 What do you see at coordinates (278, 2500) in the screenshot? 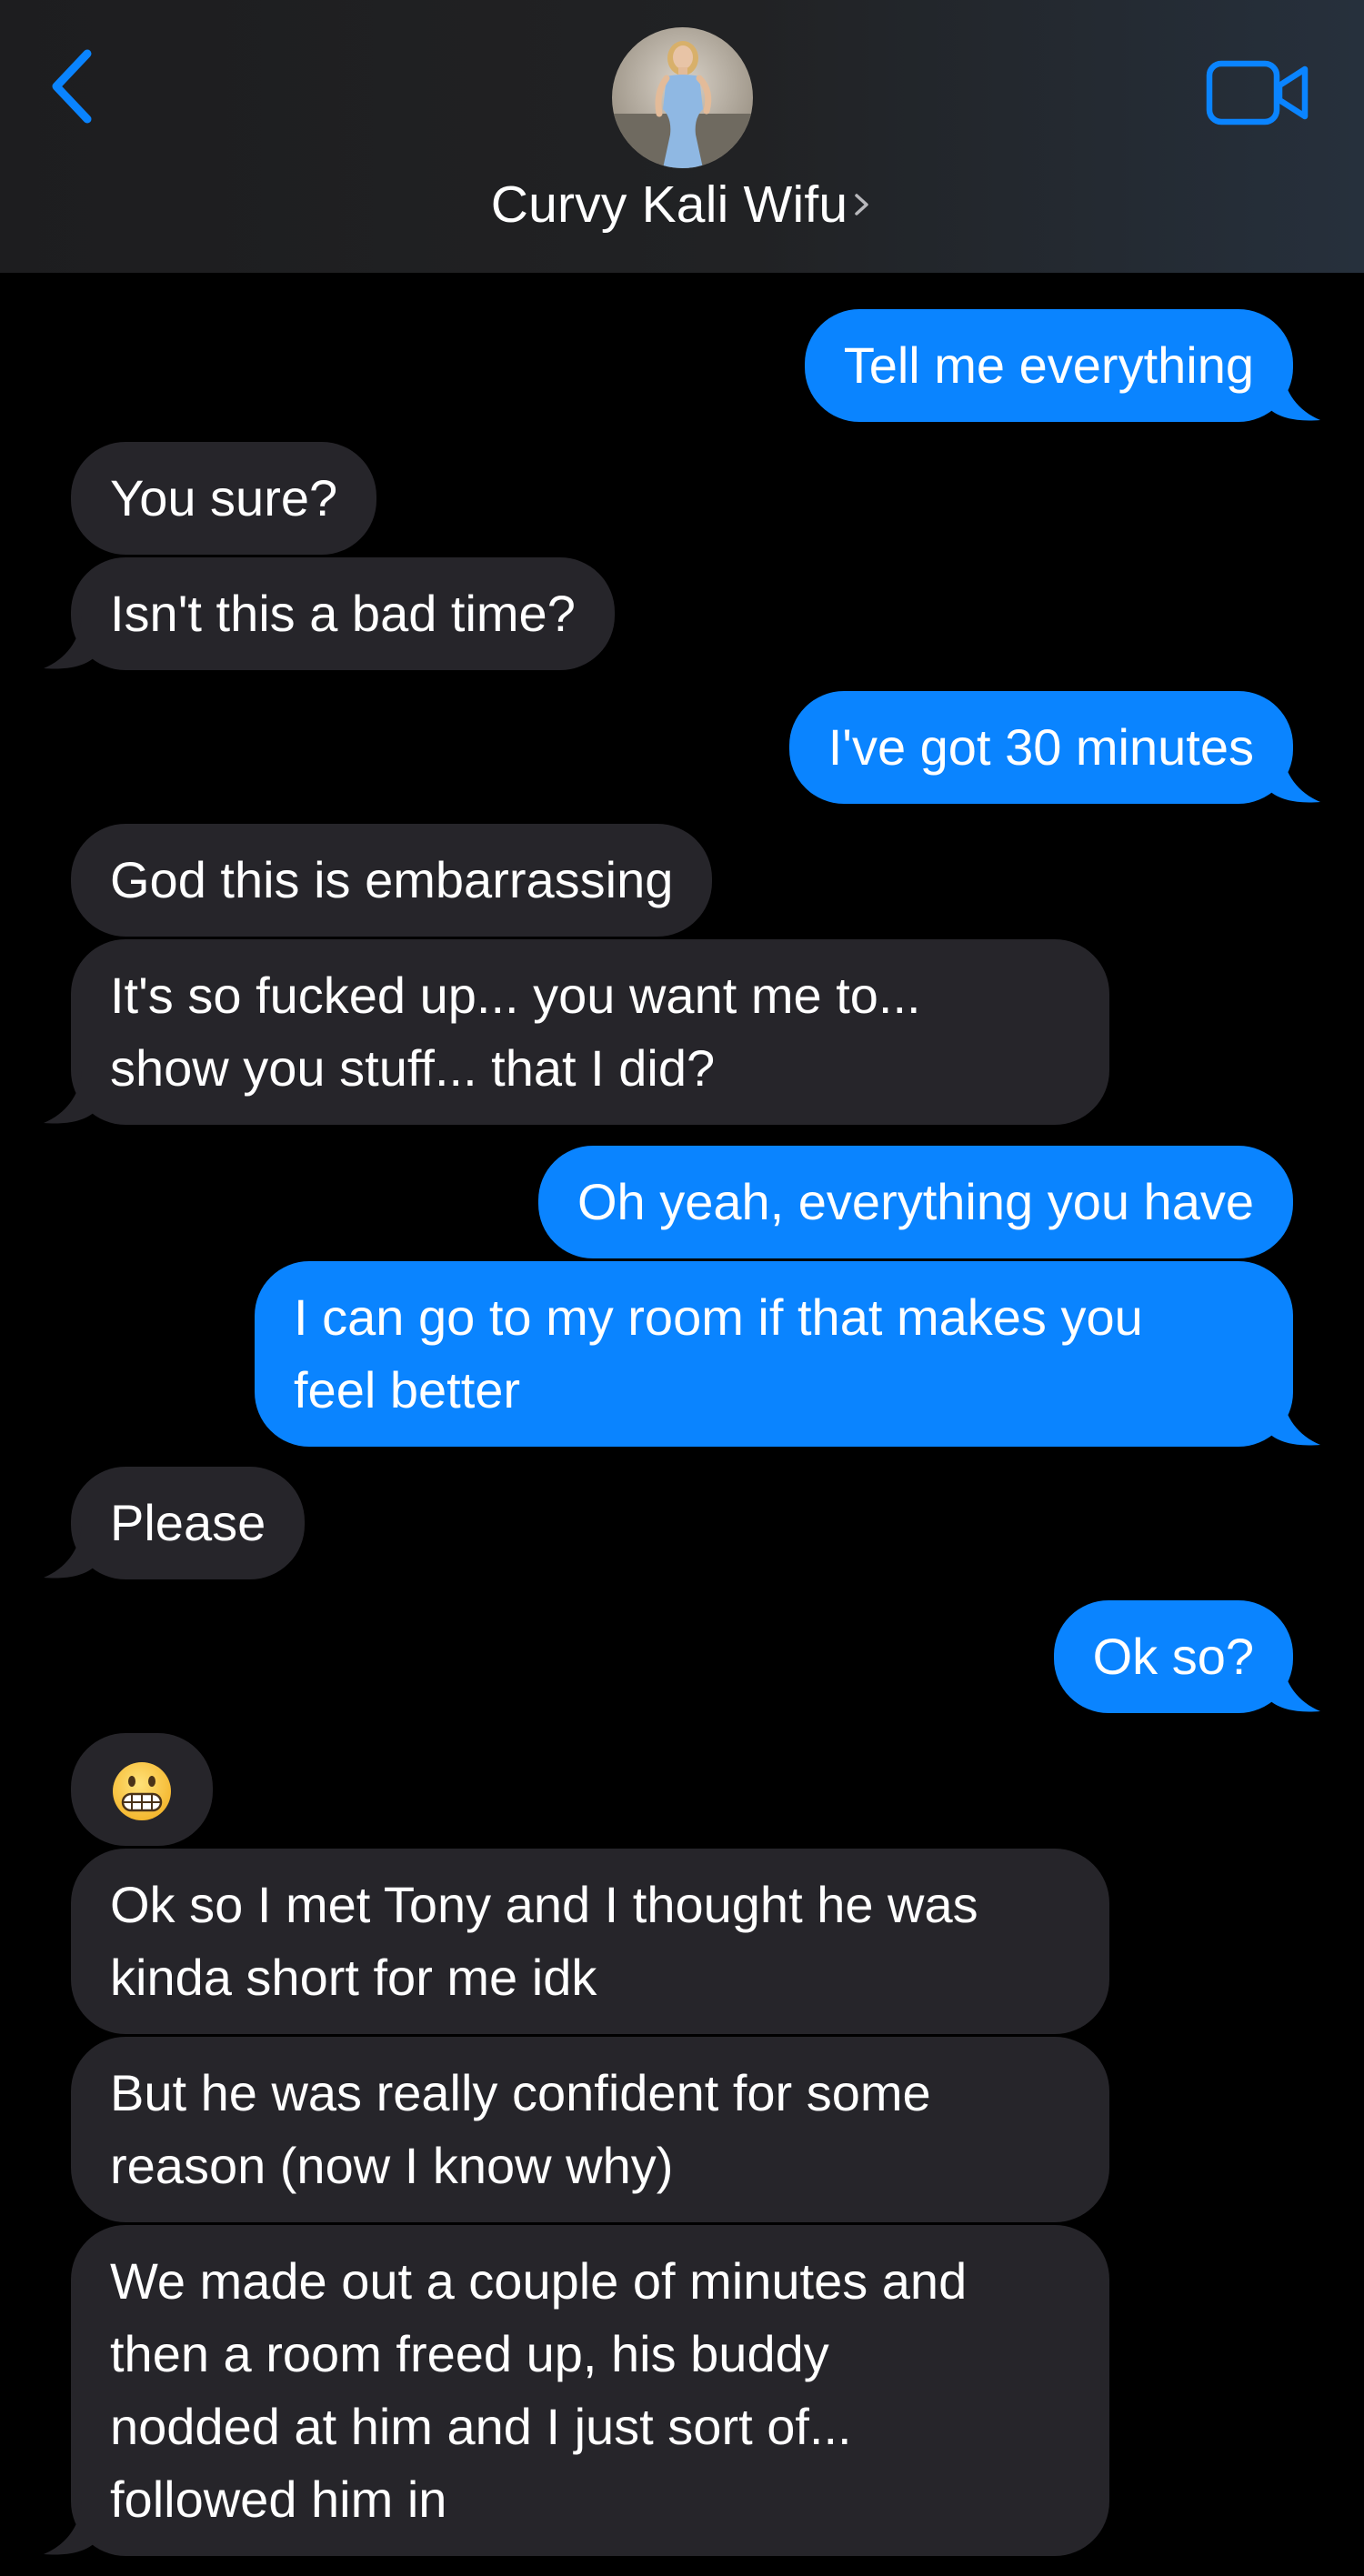
I see `message-text-line: followed him in` at bounding box center [278, 2500].